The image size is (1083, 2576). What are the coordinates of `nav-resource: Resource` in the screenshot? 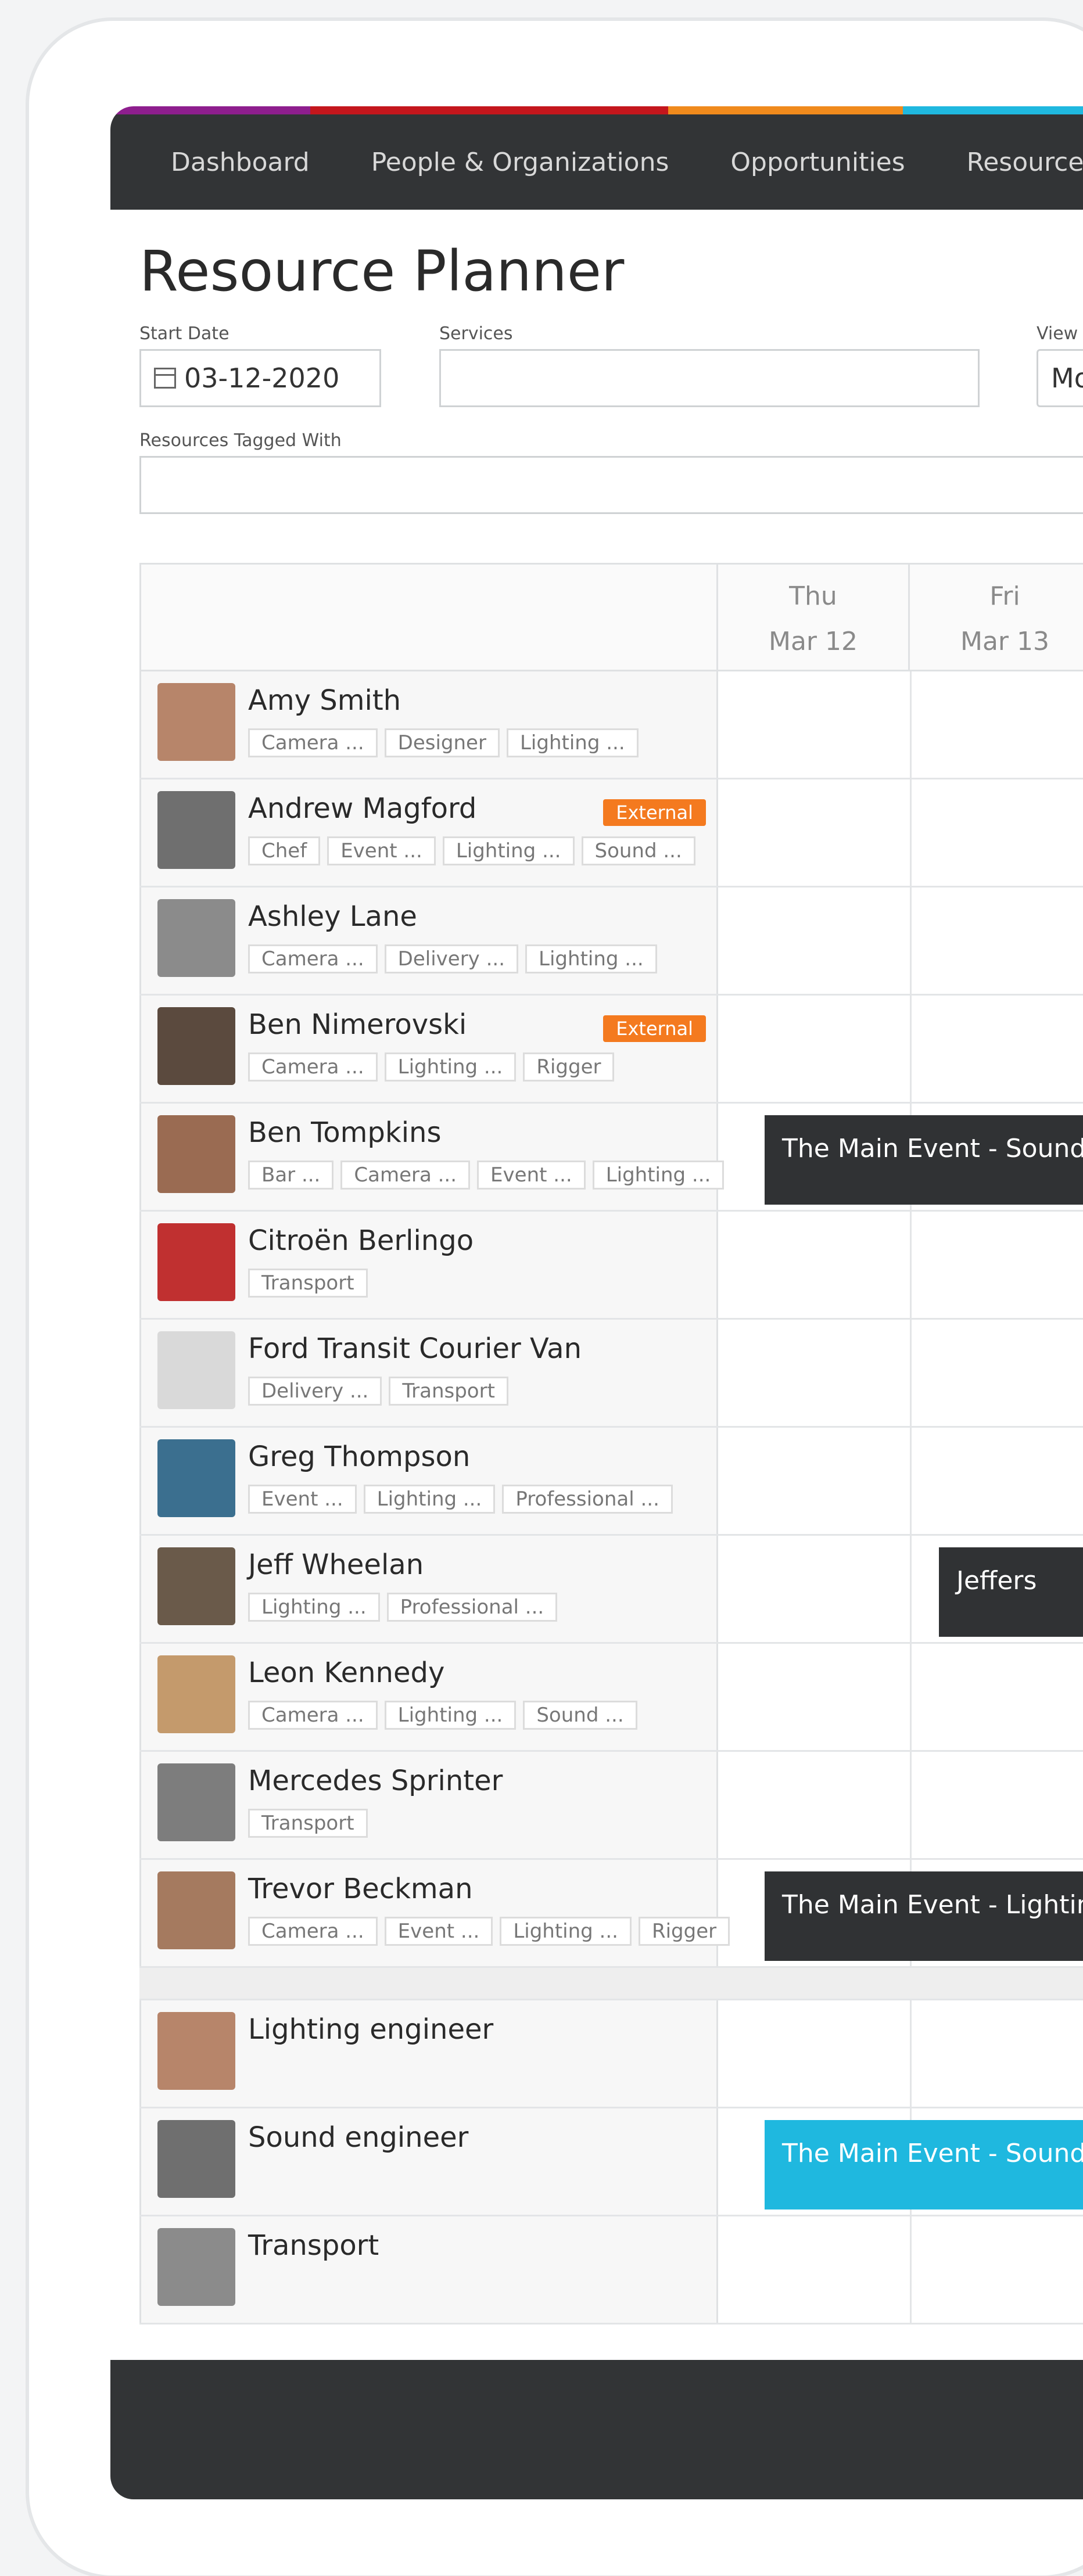 It's located at (1025, 163).